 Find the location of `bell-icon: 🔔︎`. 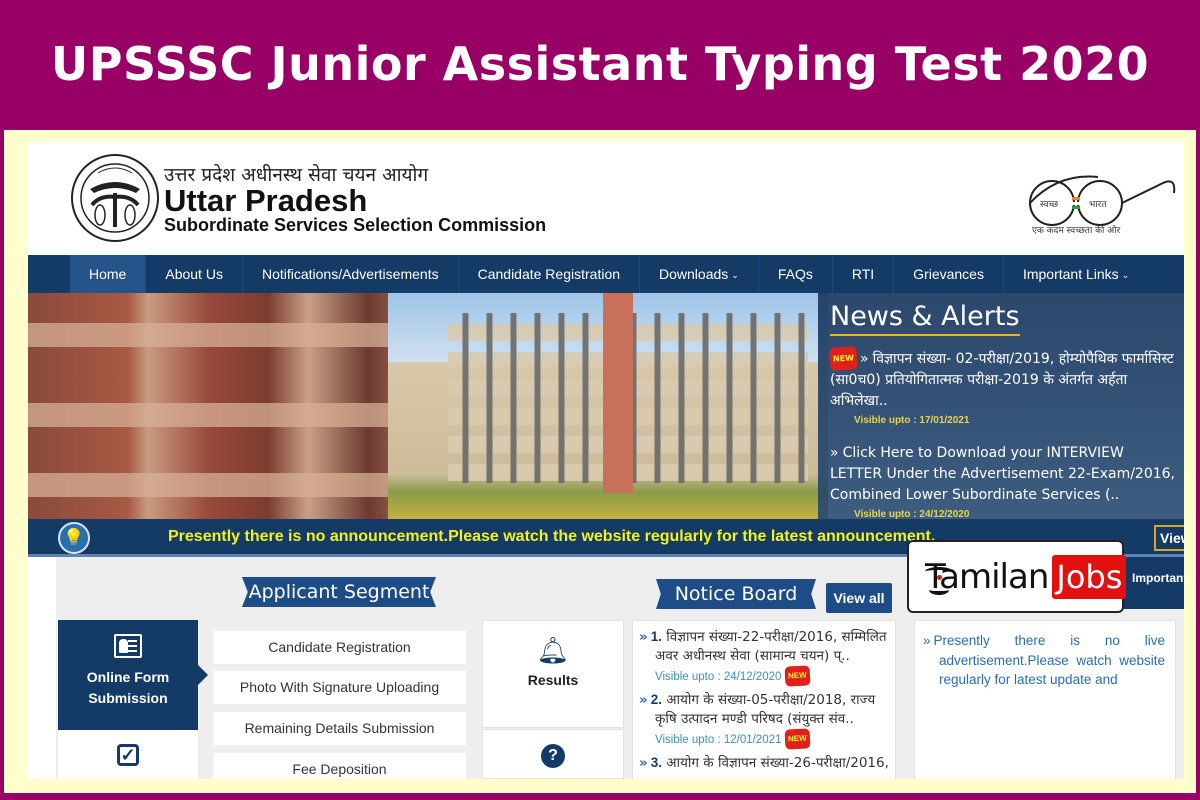

bell-icon: 🔔︎ is located at coordinates (553, 650).